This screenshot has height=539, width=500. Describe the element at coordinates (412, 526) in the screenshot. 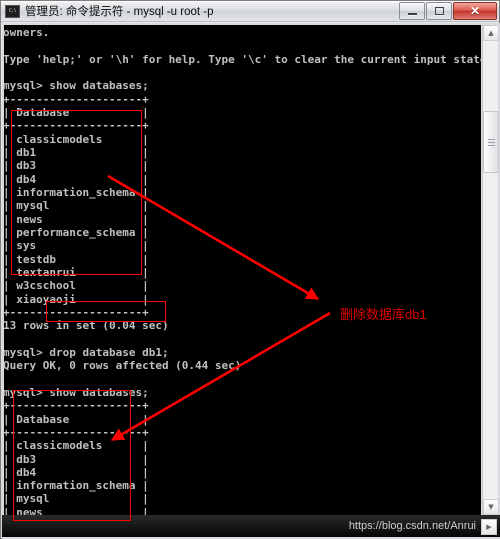

I see `watermark-text: https://blog.csdn.net/Anrui` at that location.